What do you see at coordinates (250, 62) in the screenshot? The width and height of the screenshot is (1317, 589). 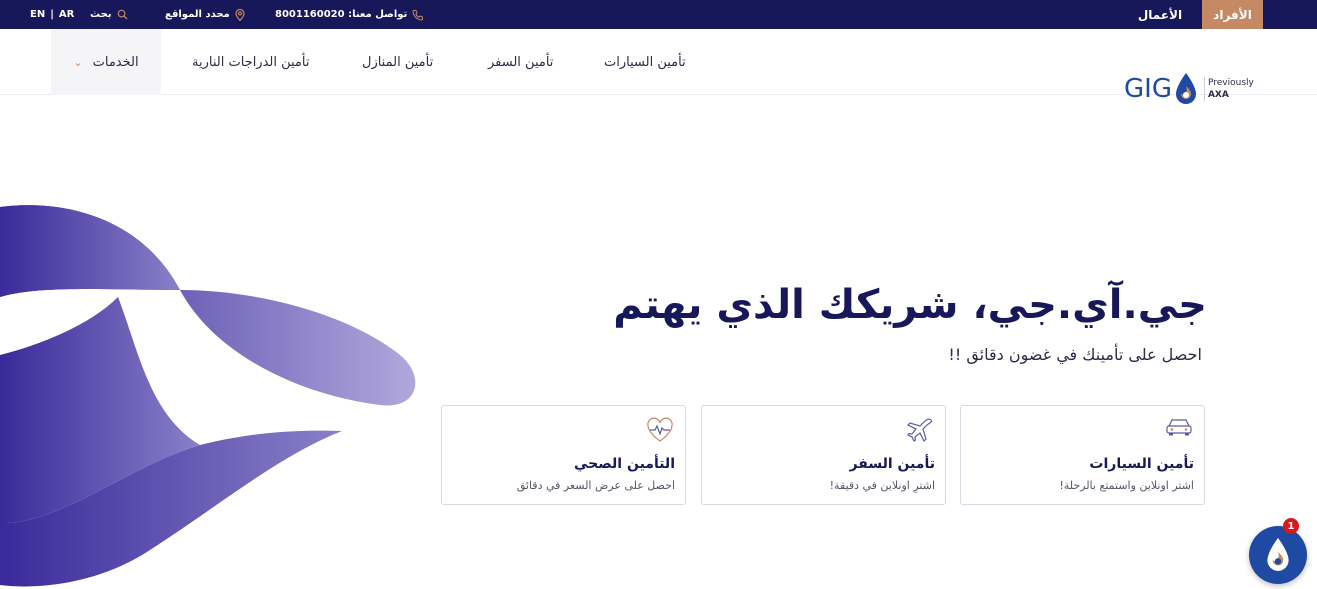 I see `nav-motorcycle-insurance: تأمين الدراجات النارية` at bounding box center [250, 62].